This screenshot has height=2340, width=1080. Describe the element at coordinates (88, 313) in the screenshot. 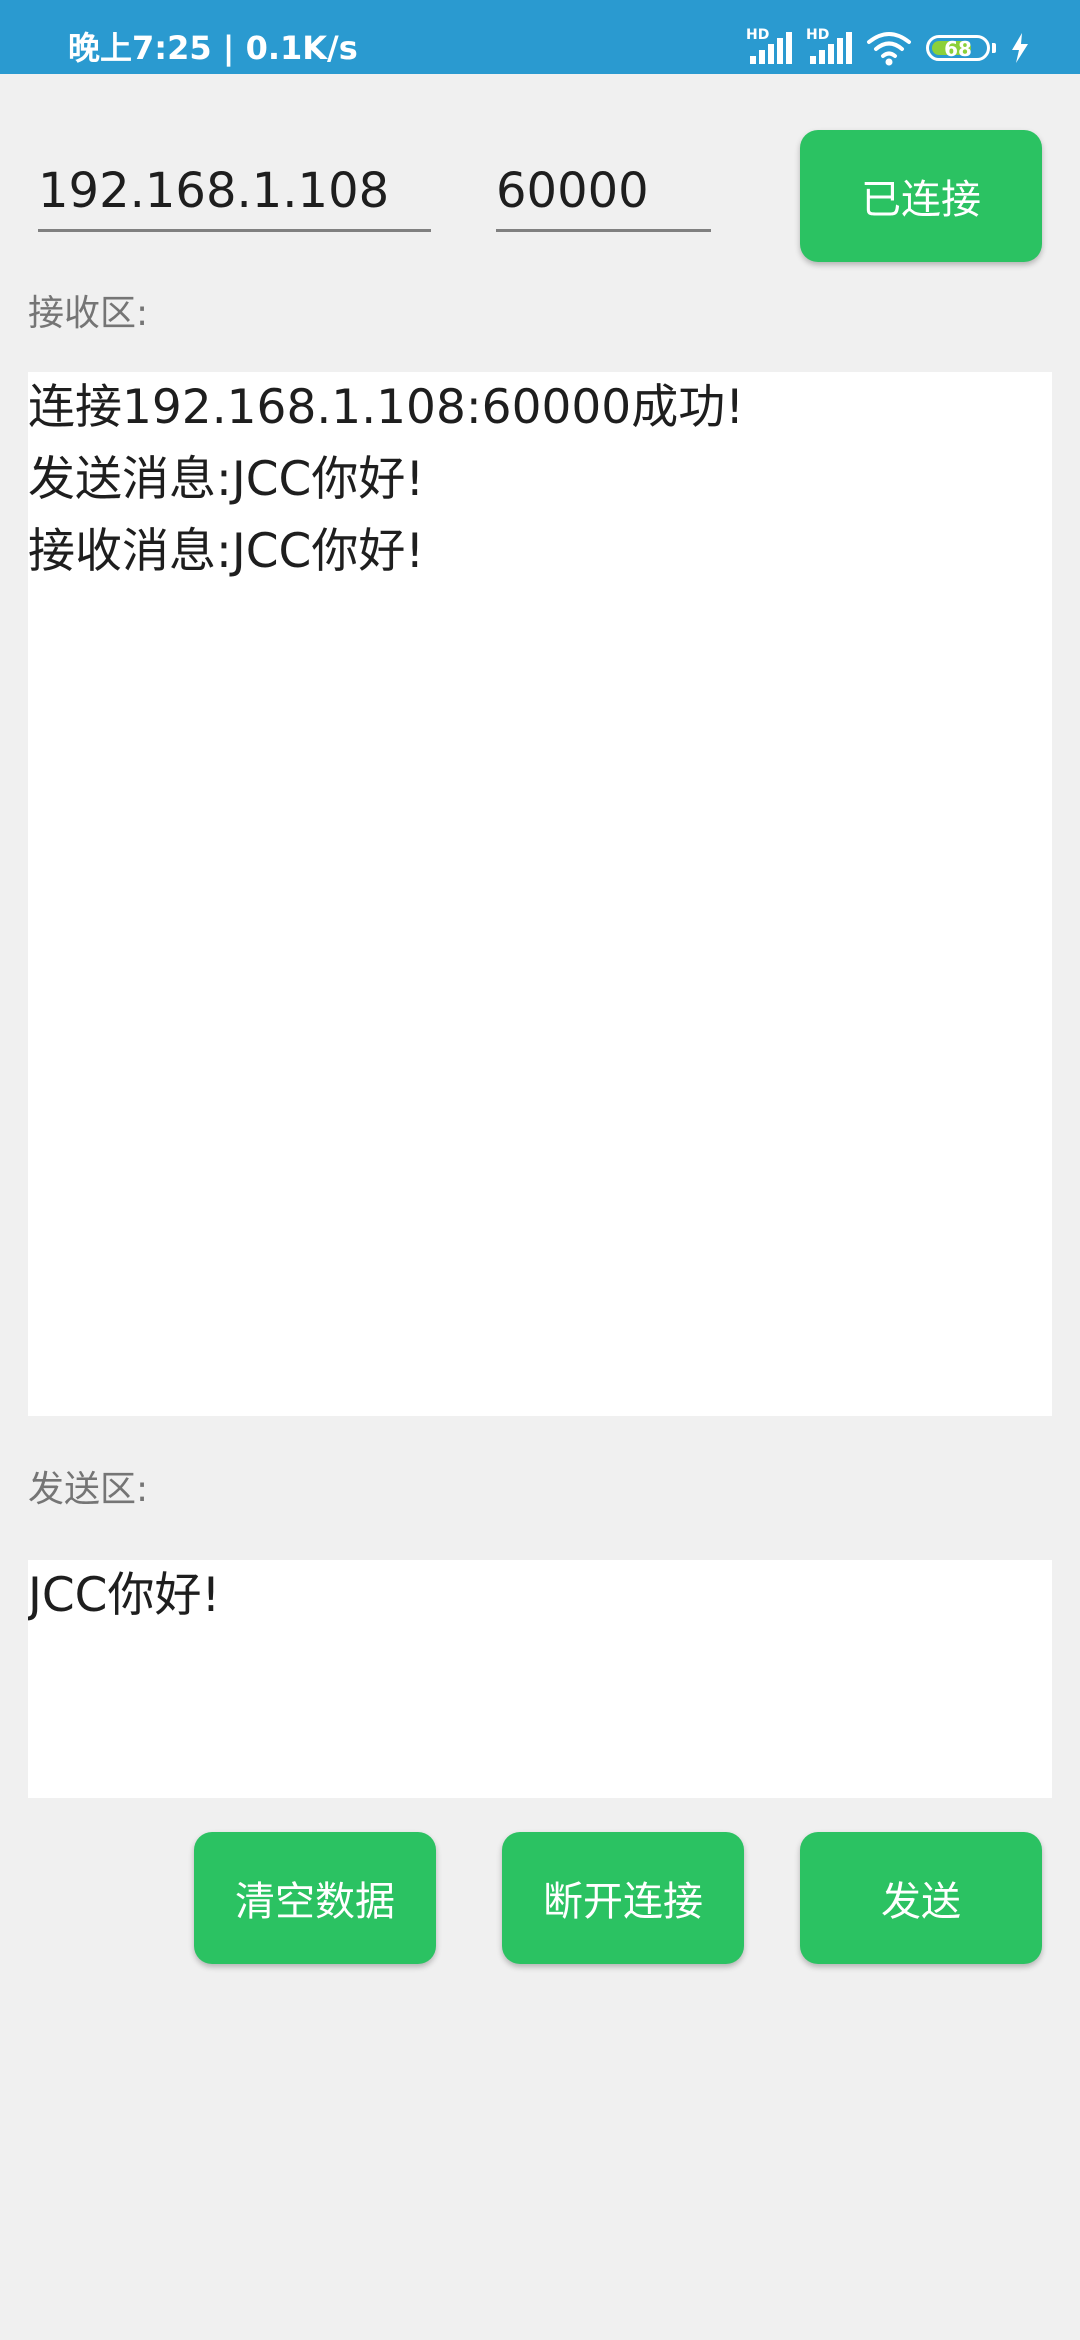

I see `receive-area-label: 接收区:` at that location.